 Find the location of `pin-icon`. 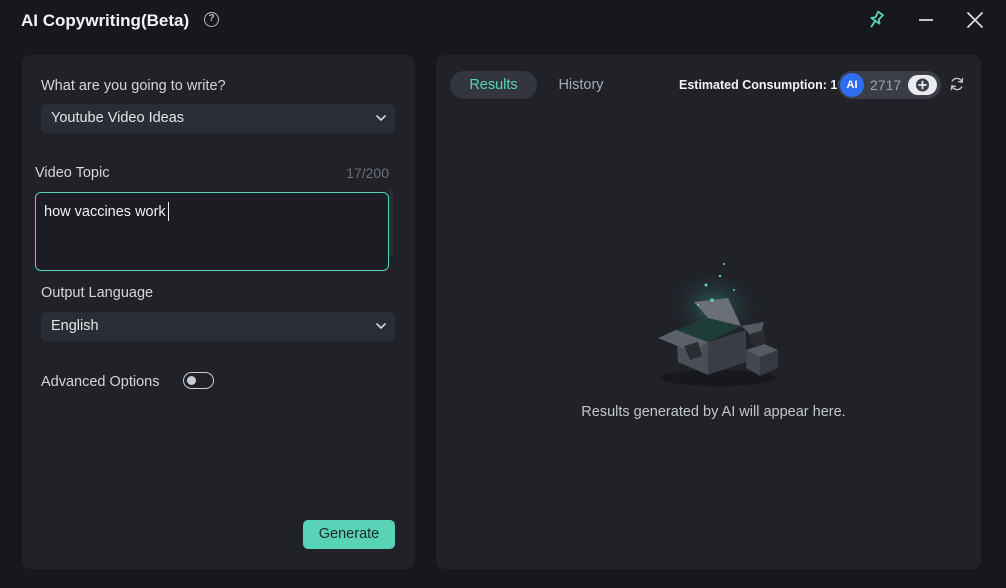

pin-icon is located at coordinates (877, 19).